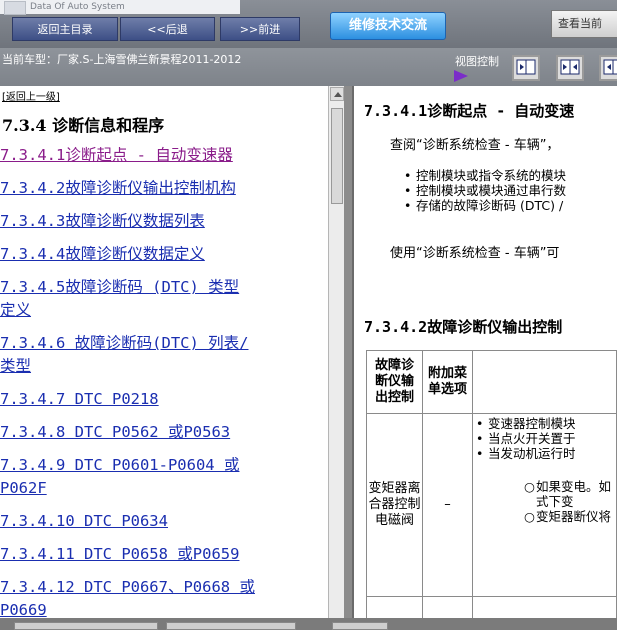 The width and height of the screenshot is (617, 630). I want to click on back-button: <<后退, so click(167, 29).